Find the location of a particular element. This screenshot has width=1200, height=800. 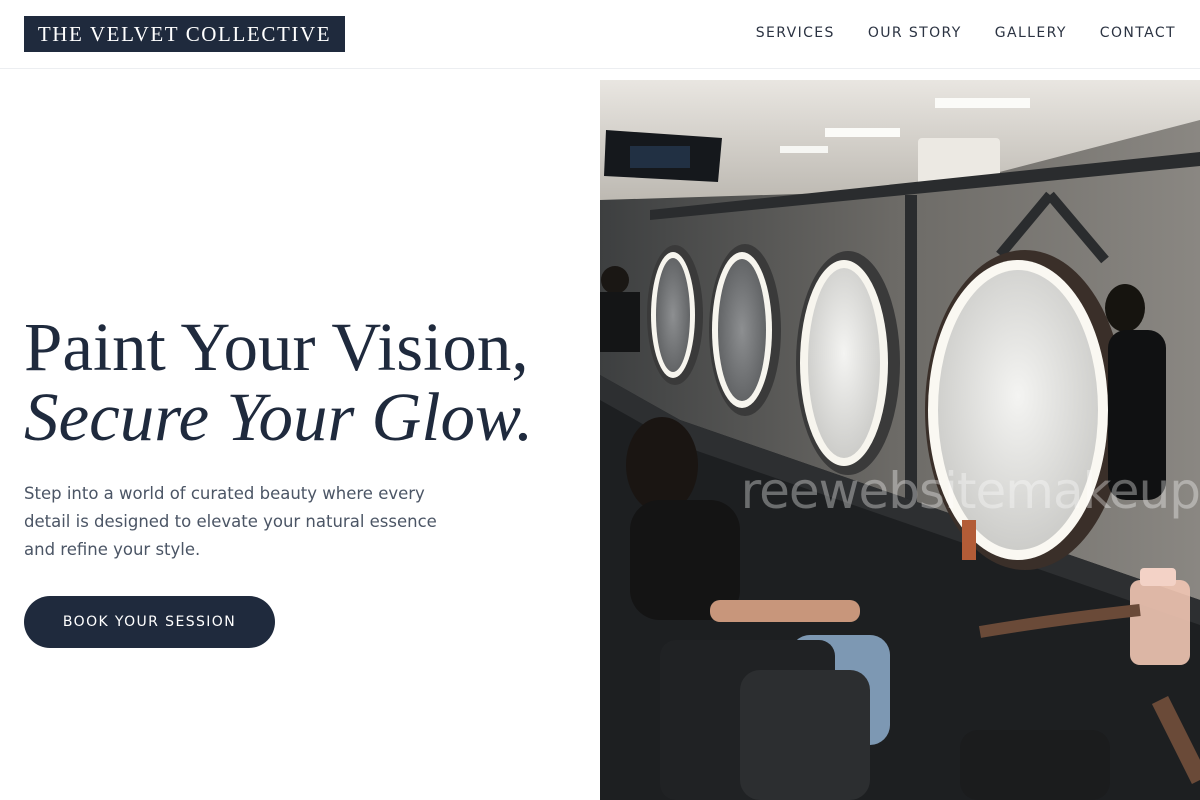

main-nav: SERVICES OUR STORY GALLERY CONTACT is located at coordinates (949, 33).